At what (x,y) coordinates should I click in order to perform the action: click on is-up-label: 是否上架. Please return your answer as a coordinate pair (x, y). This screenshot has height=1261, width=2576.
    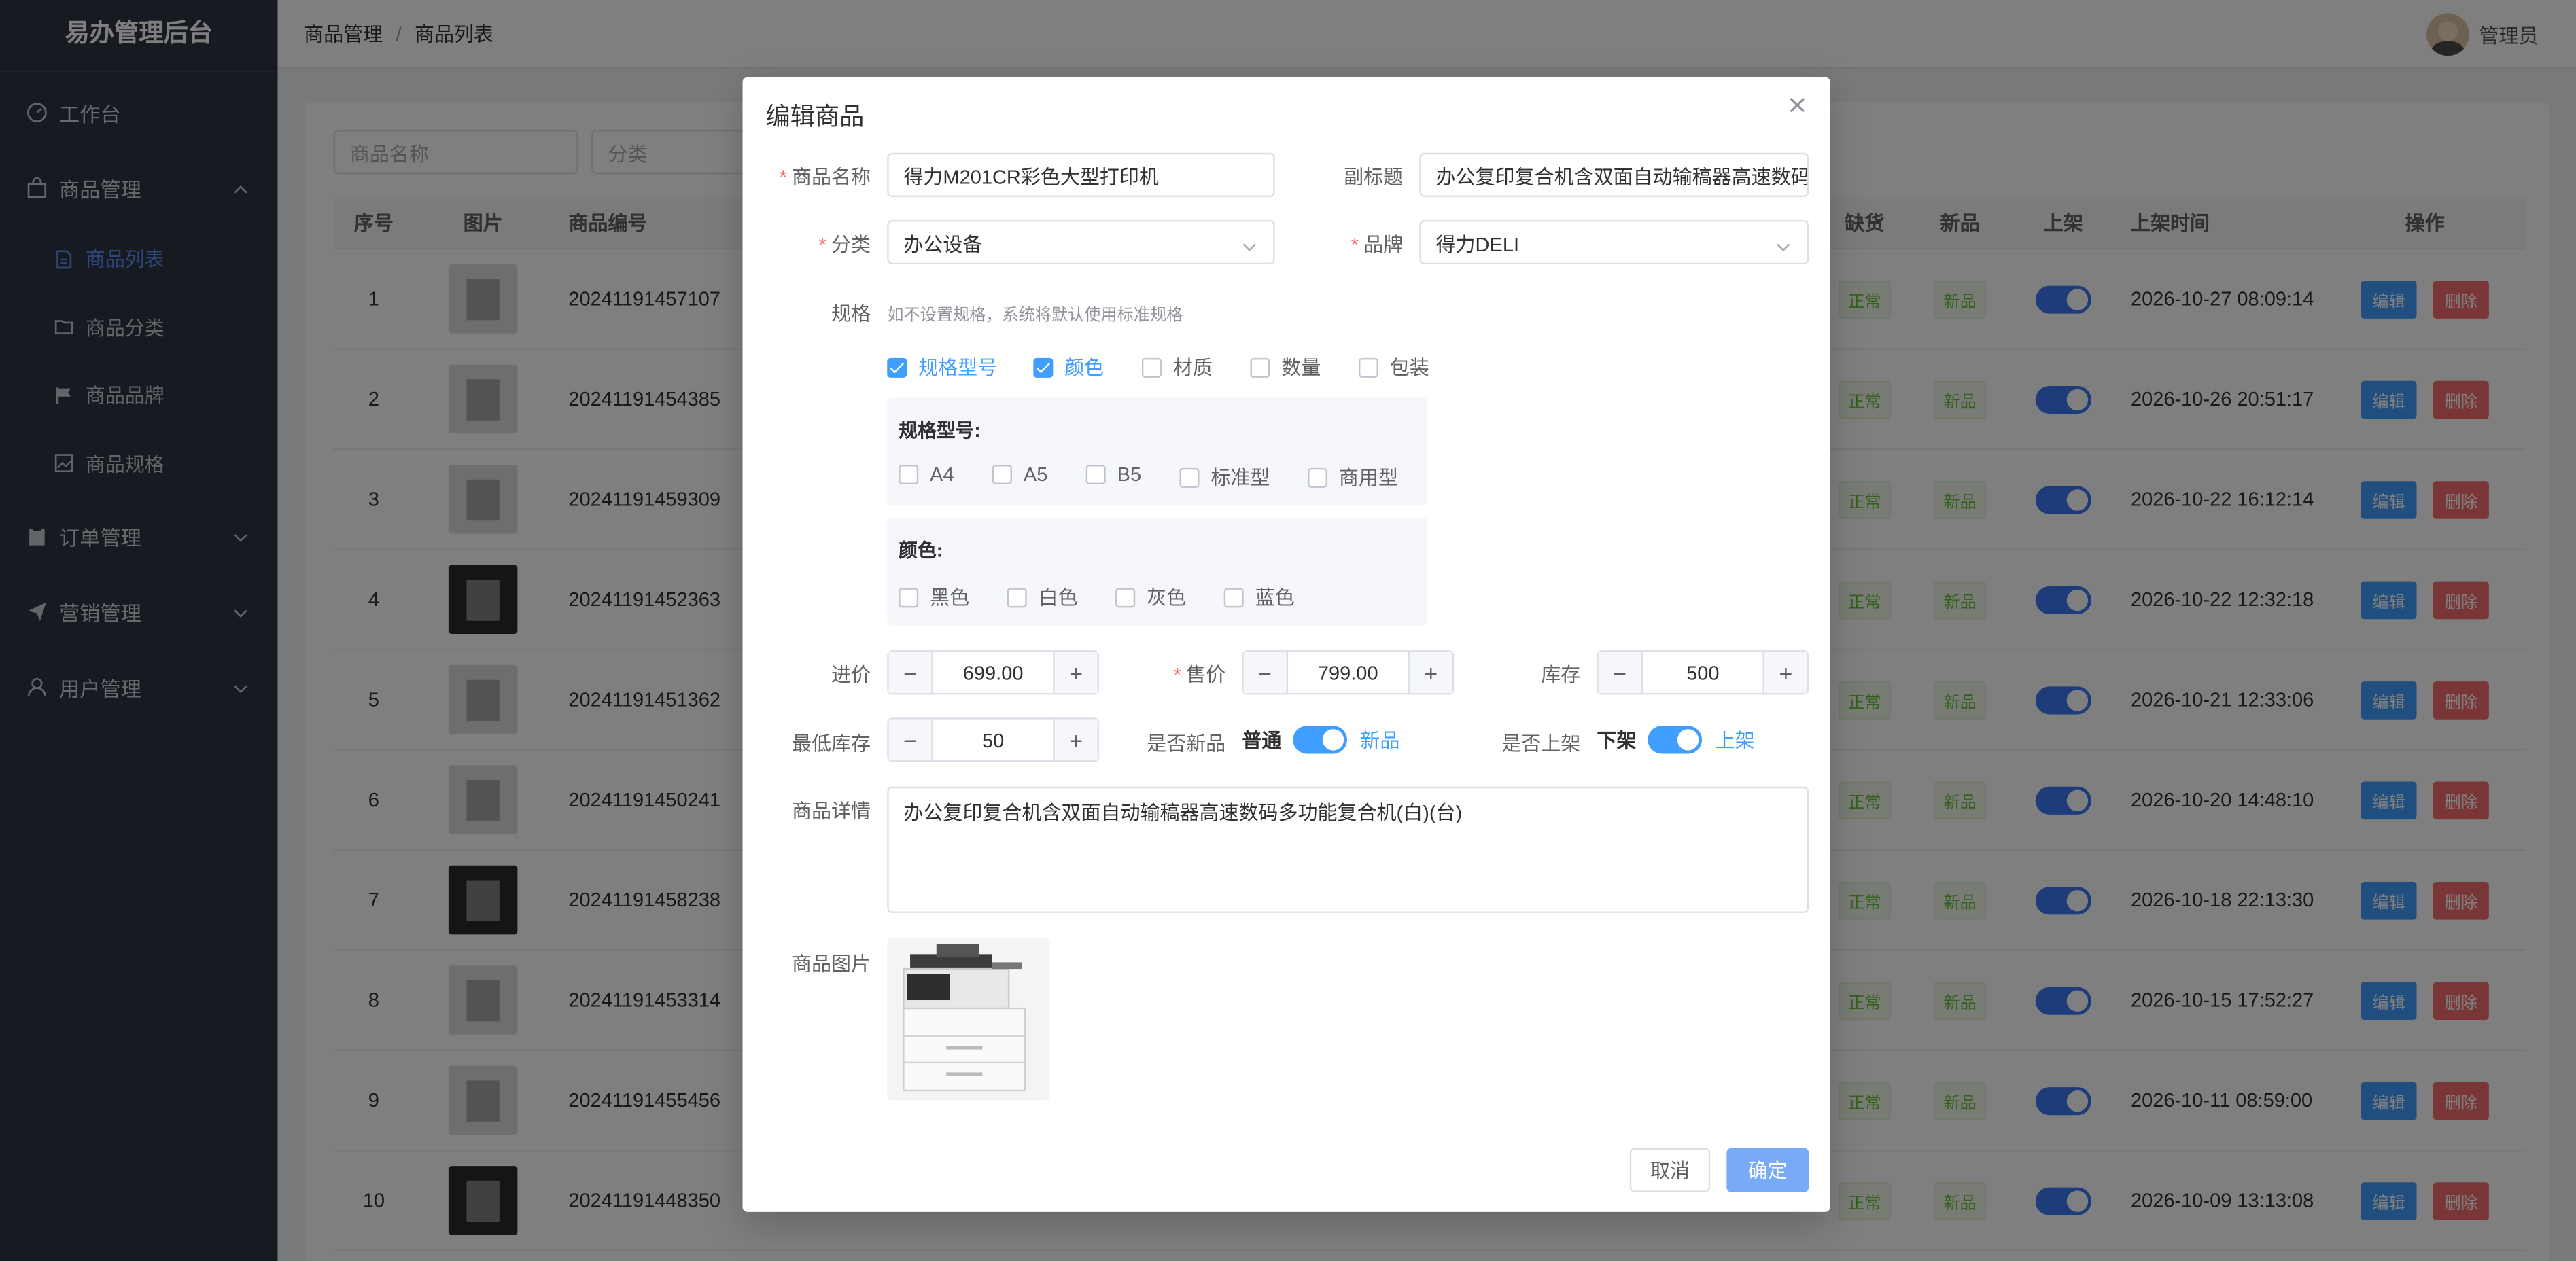
    Looking at the image, I should click on (1541, 744).